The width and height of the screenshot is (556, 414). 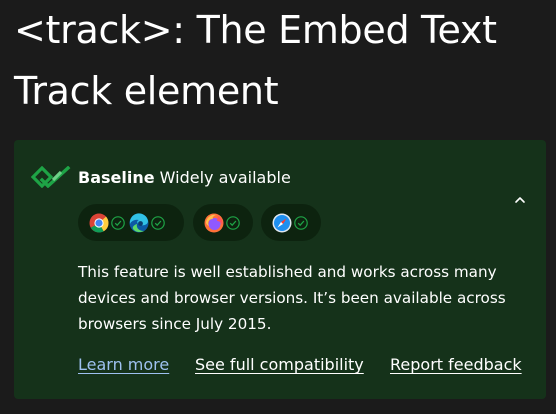 What do you see at coordinates (139, 222) in the screenshot?
I see `edge-icon` at bounding box center [139, 222].